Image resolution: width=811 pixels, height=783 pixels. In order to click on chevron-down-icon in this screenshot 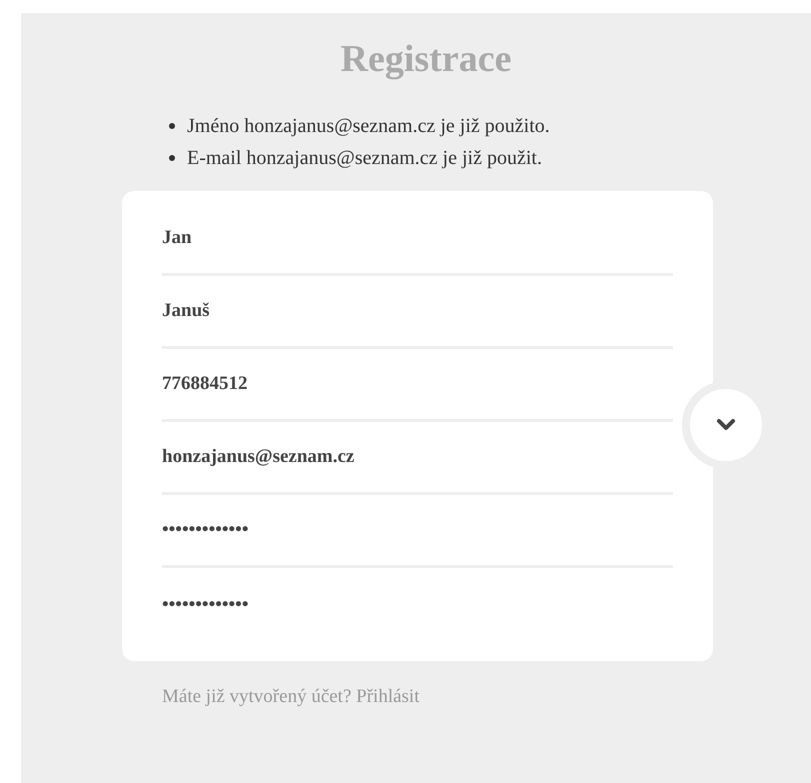, I will do `click(726, 425)`.